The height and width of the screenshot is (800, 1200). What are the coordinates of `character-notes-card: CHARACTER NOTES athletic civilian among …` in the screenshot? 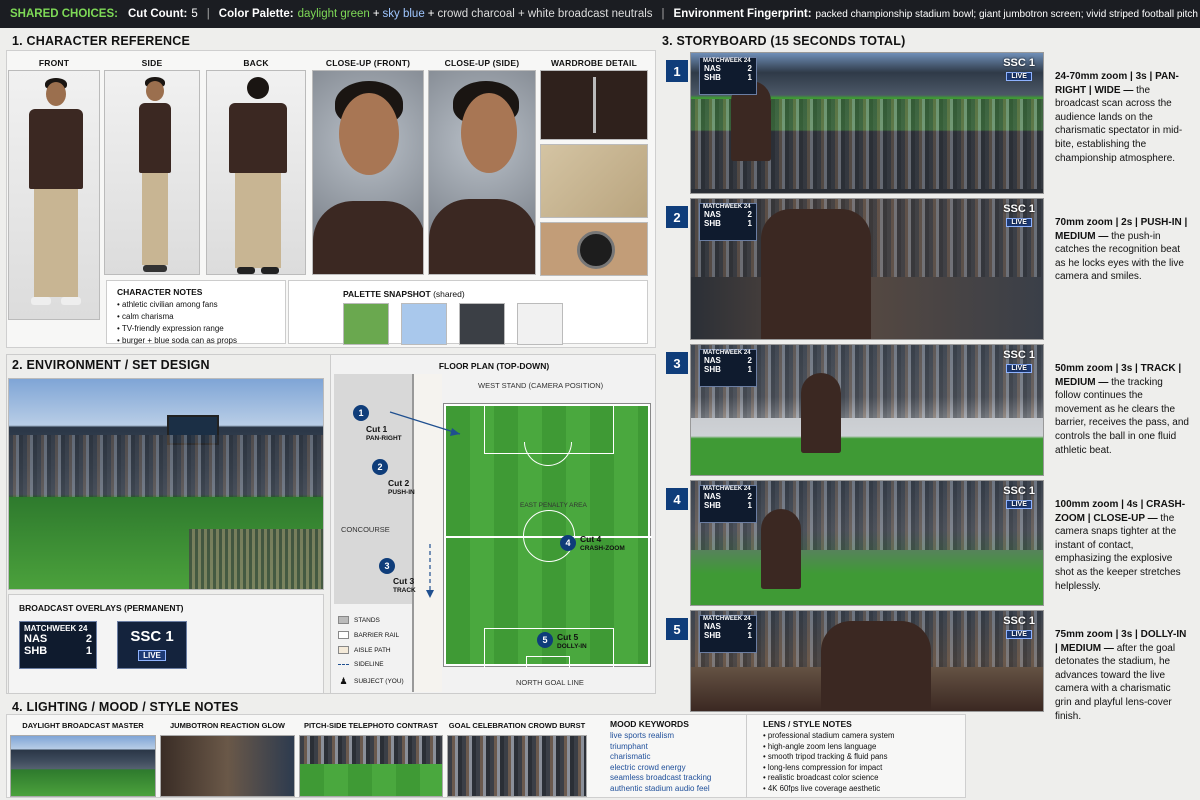 It's located at (196, 312).